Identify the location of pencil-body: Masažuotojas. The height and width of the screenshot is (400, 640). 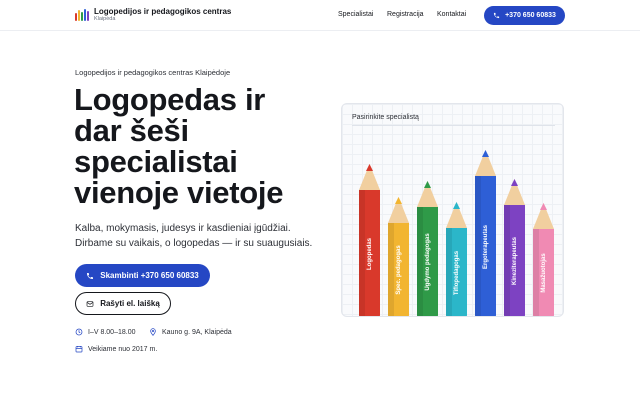
(543, 272).